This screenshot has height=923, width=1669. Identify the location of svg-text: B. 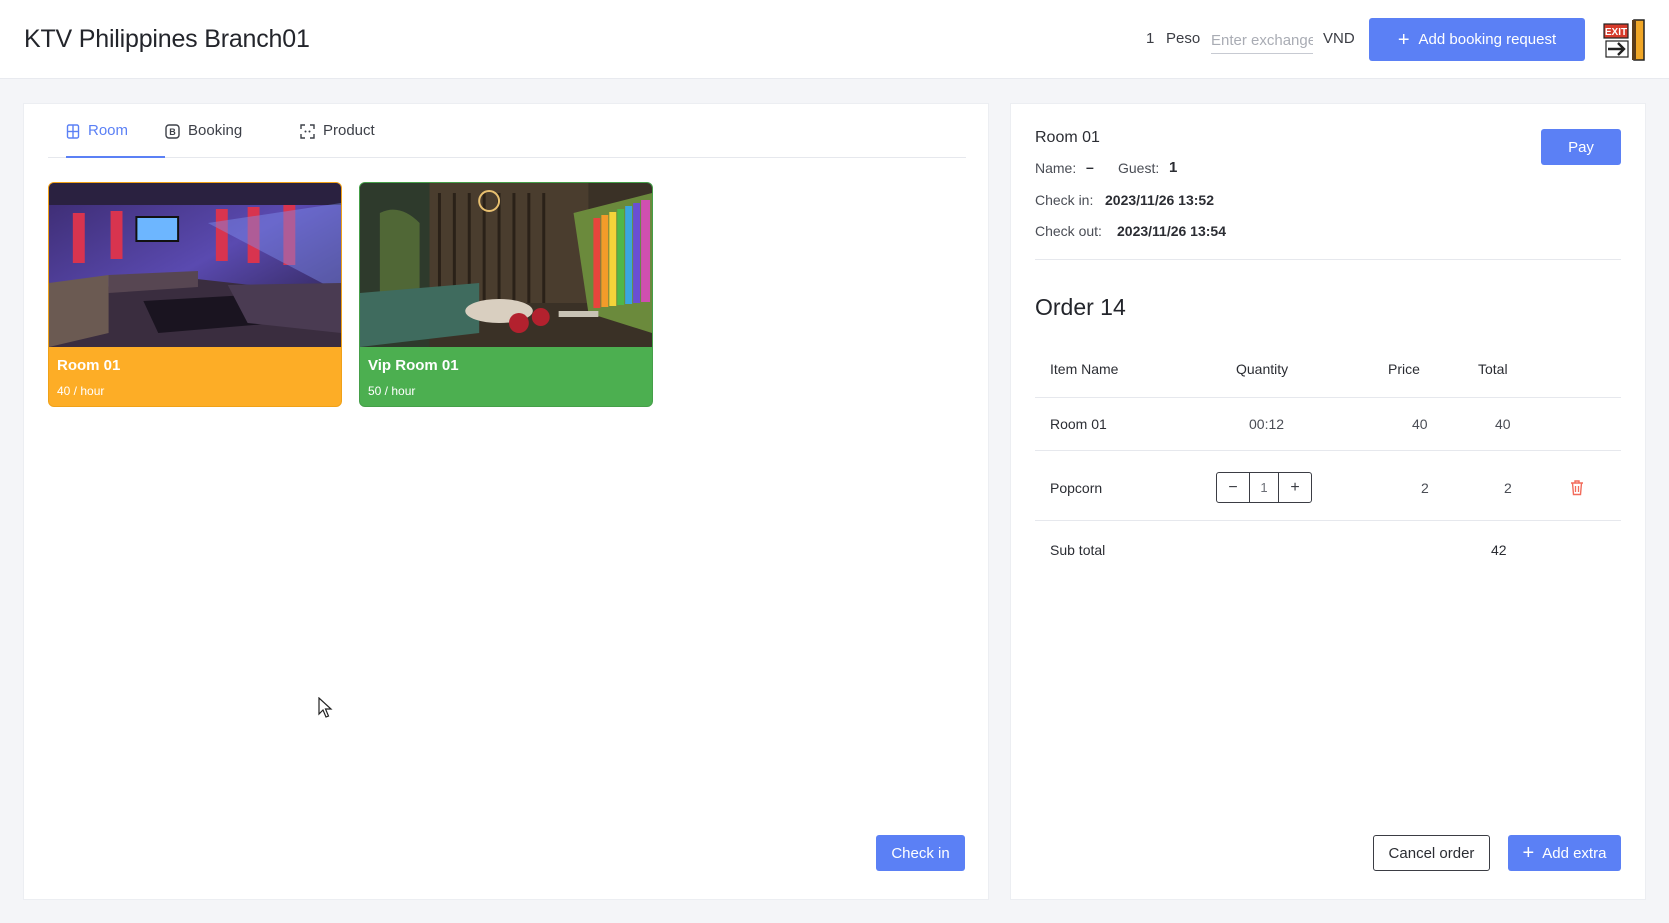
(172, 132).